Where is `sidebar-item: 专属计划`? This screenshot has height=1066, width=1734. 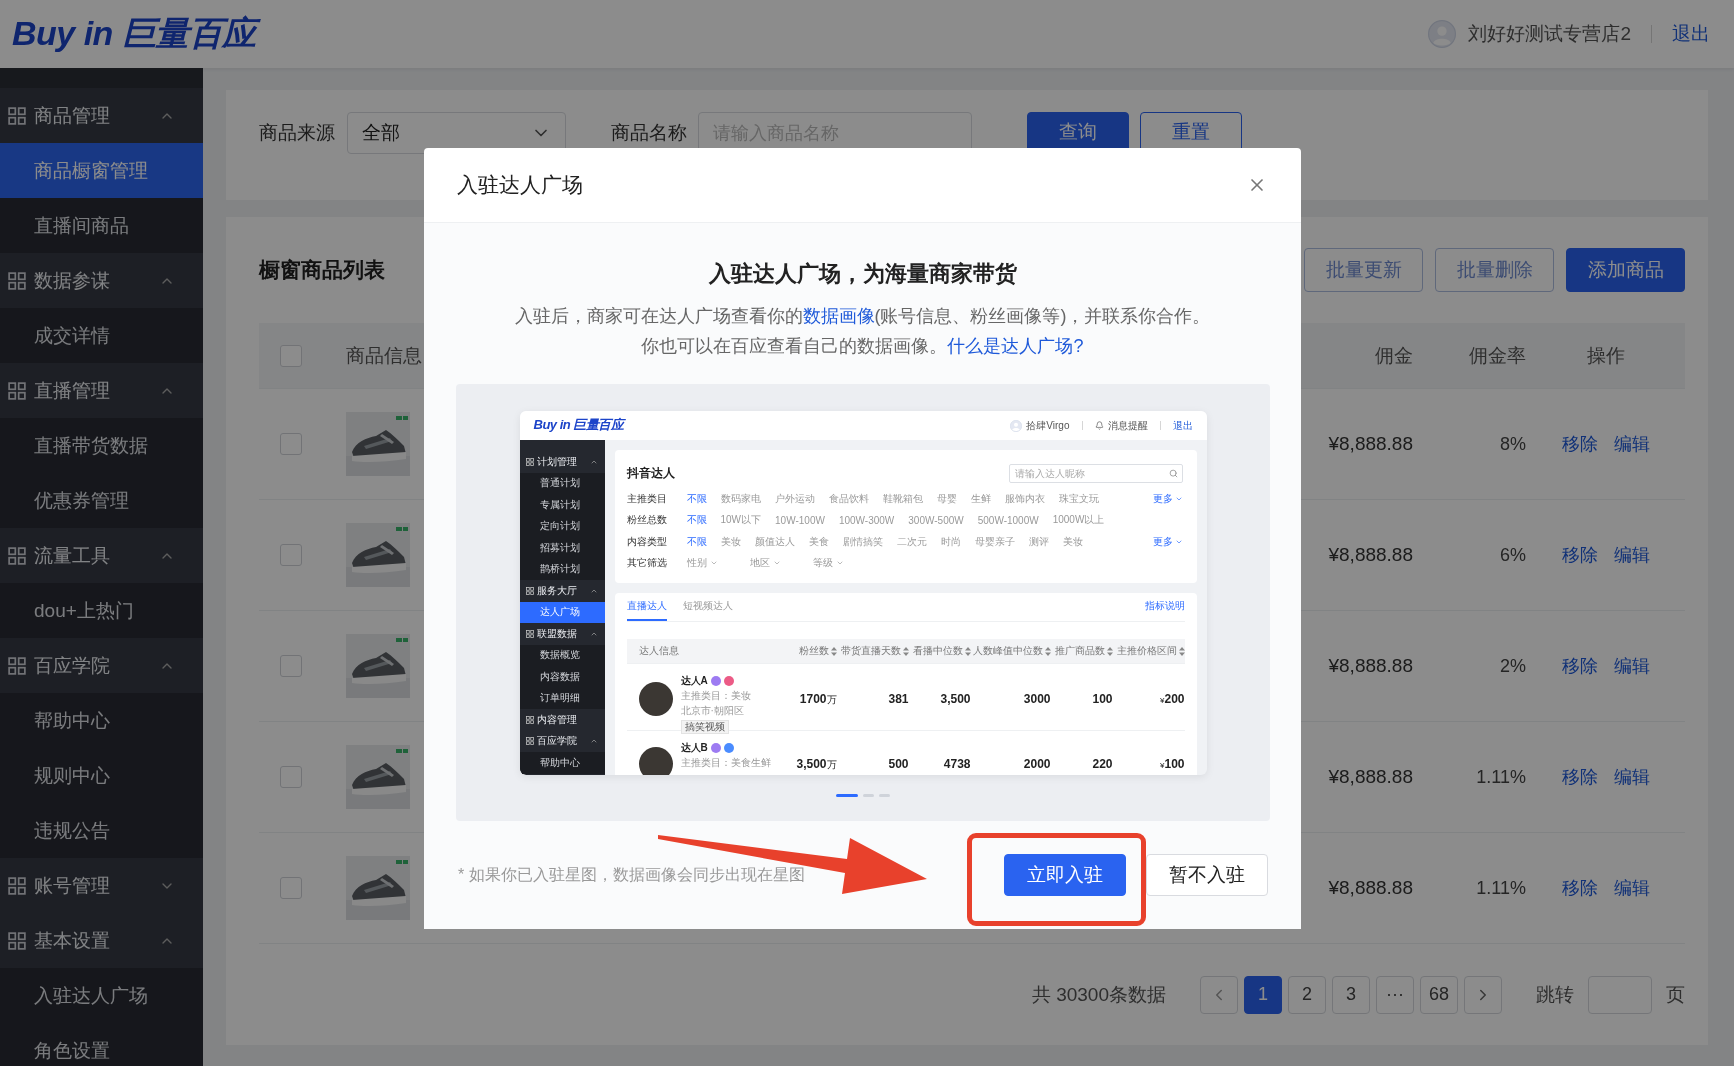 sidebar-item: 专属计划 is located at coordinates (562, 505).